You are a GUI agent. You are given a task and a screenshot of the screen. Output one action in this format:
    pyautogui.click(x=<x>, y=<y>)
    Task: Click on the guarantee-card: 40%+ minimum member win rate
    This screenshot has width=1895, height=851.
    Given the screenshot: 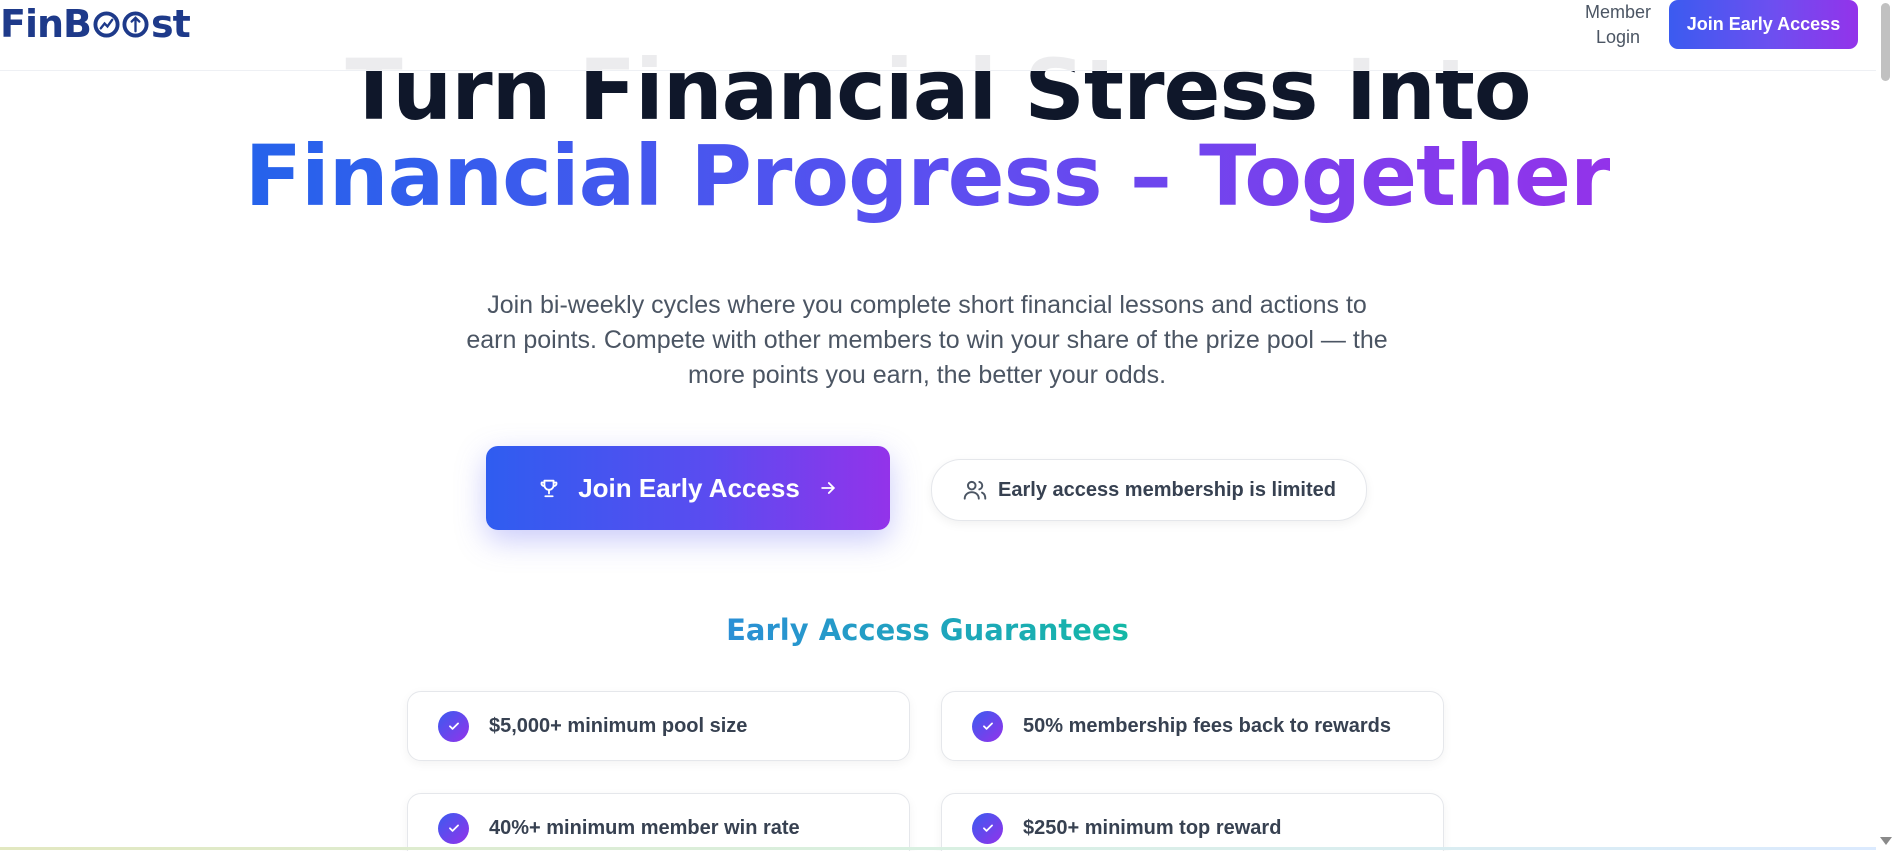 What is the action you would take?
    pyautogui.click(x=658, y=822)
    